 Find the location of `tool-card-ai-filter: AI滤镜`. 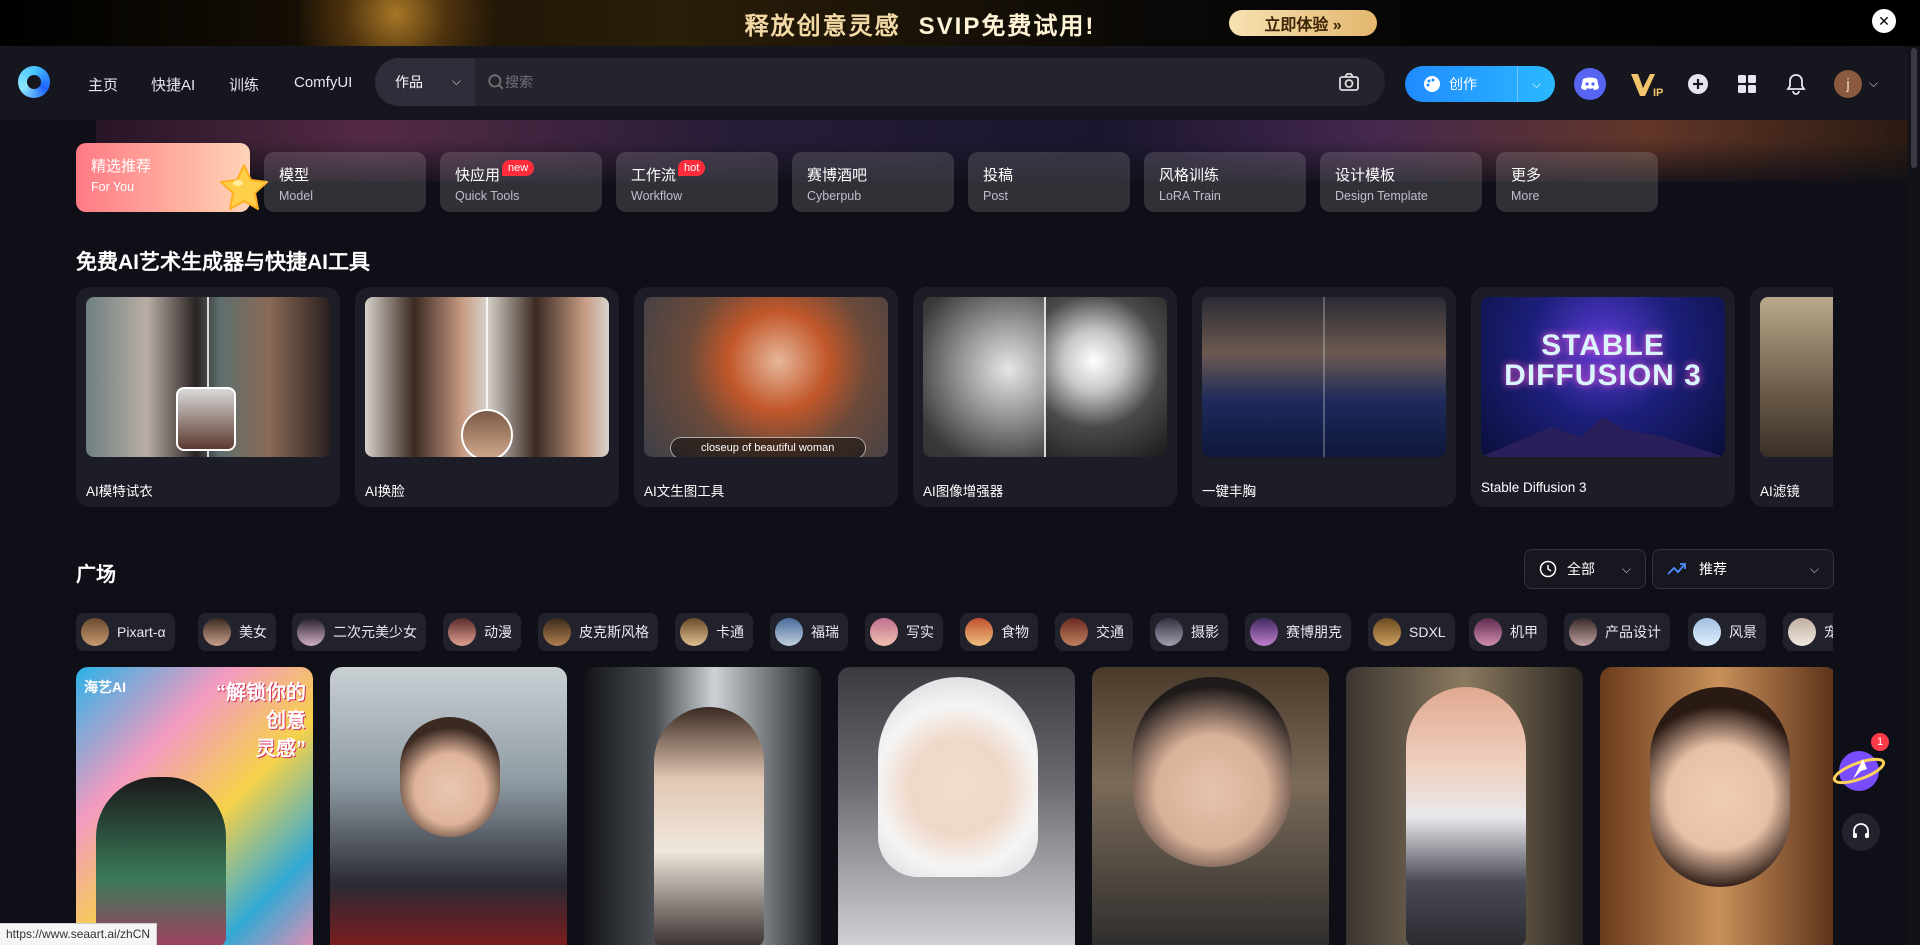

tool-card-ai-filter: AI滤镜 is located at coordinates (1791, 397).